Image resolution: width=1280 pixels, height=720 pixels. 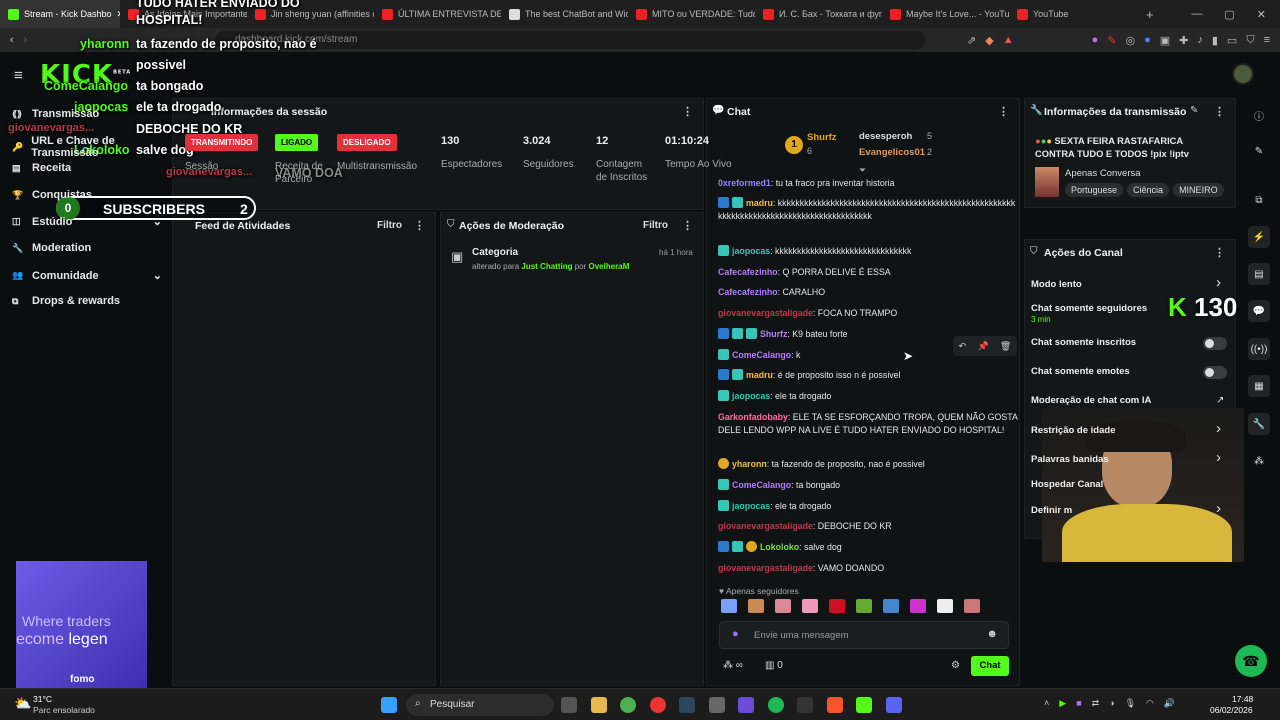 What do you see at coordinates (1259, 115) in the screenshot?
I see `info-icon: ⓘ` at bounding box center [1259, 115].